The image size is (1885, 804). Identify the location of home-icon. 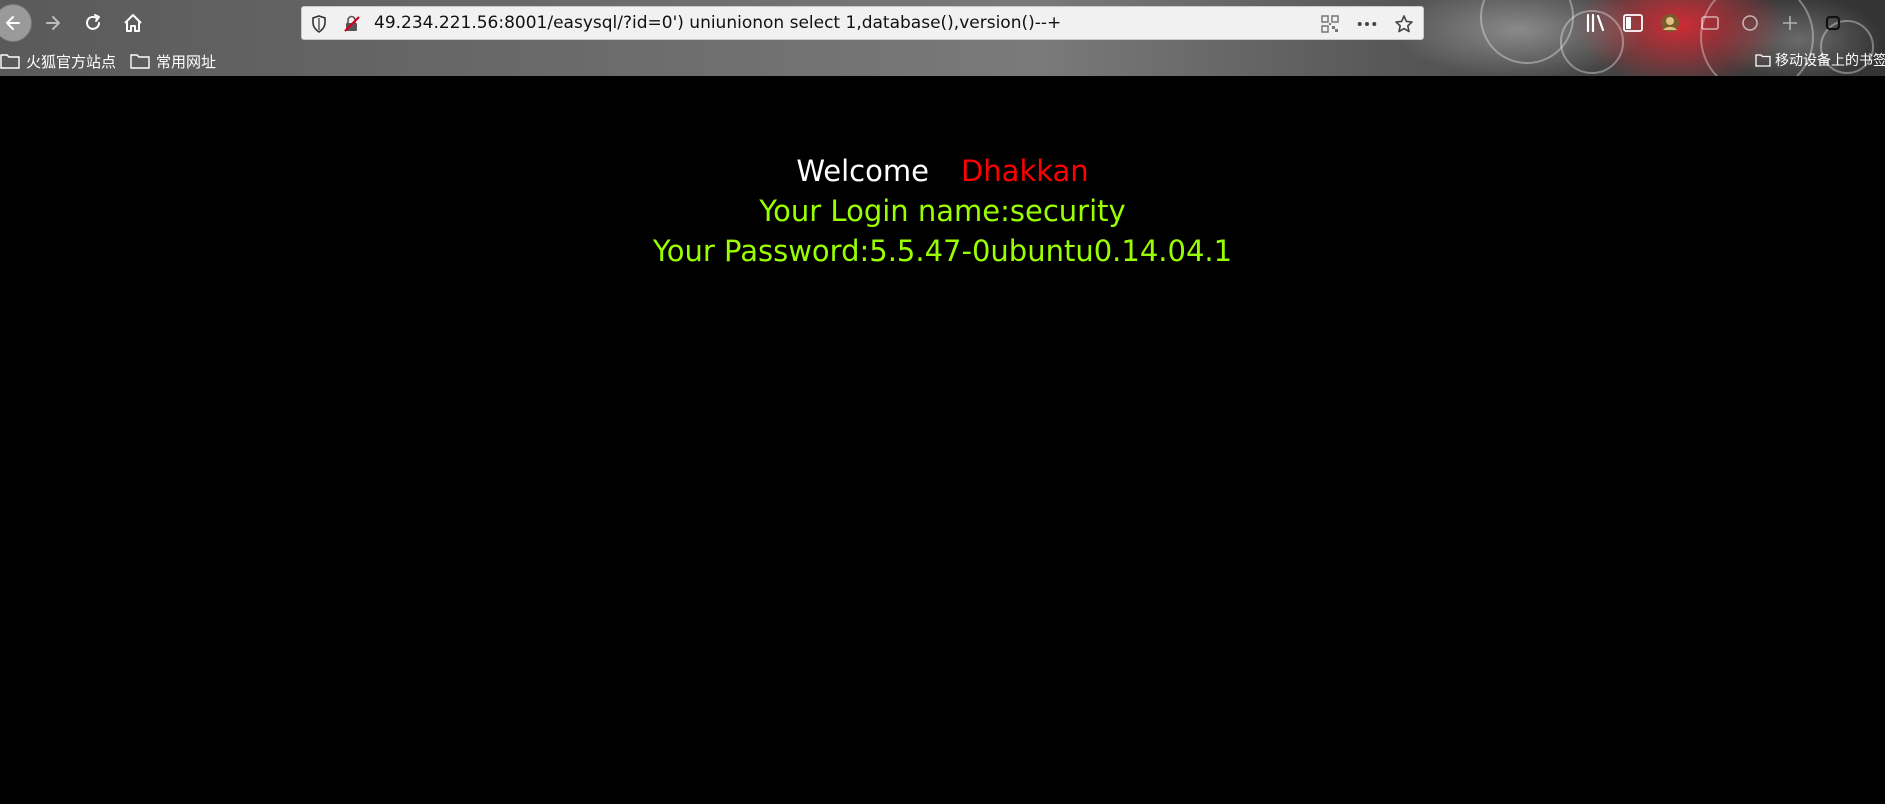
(133, 23).